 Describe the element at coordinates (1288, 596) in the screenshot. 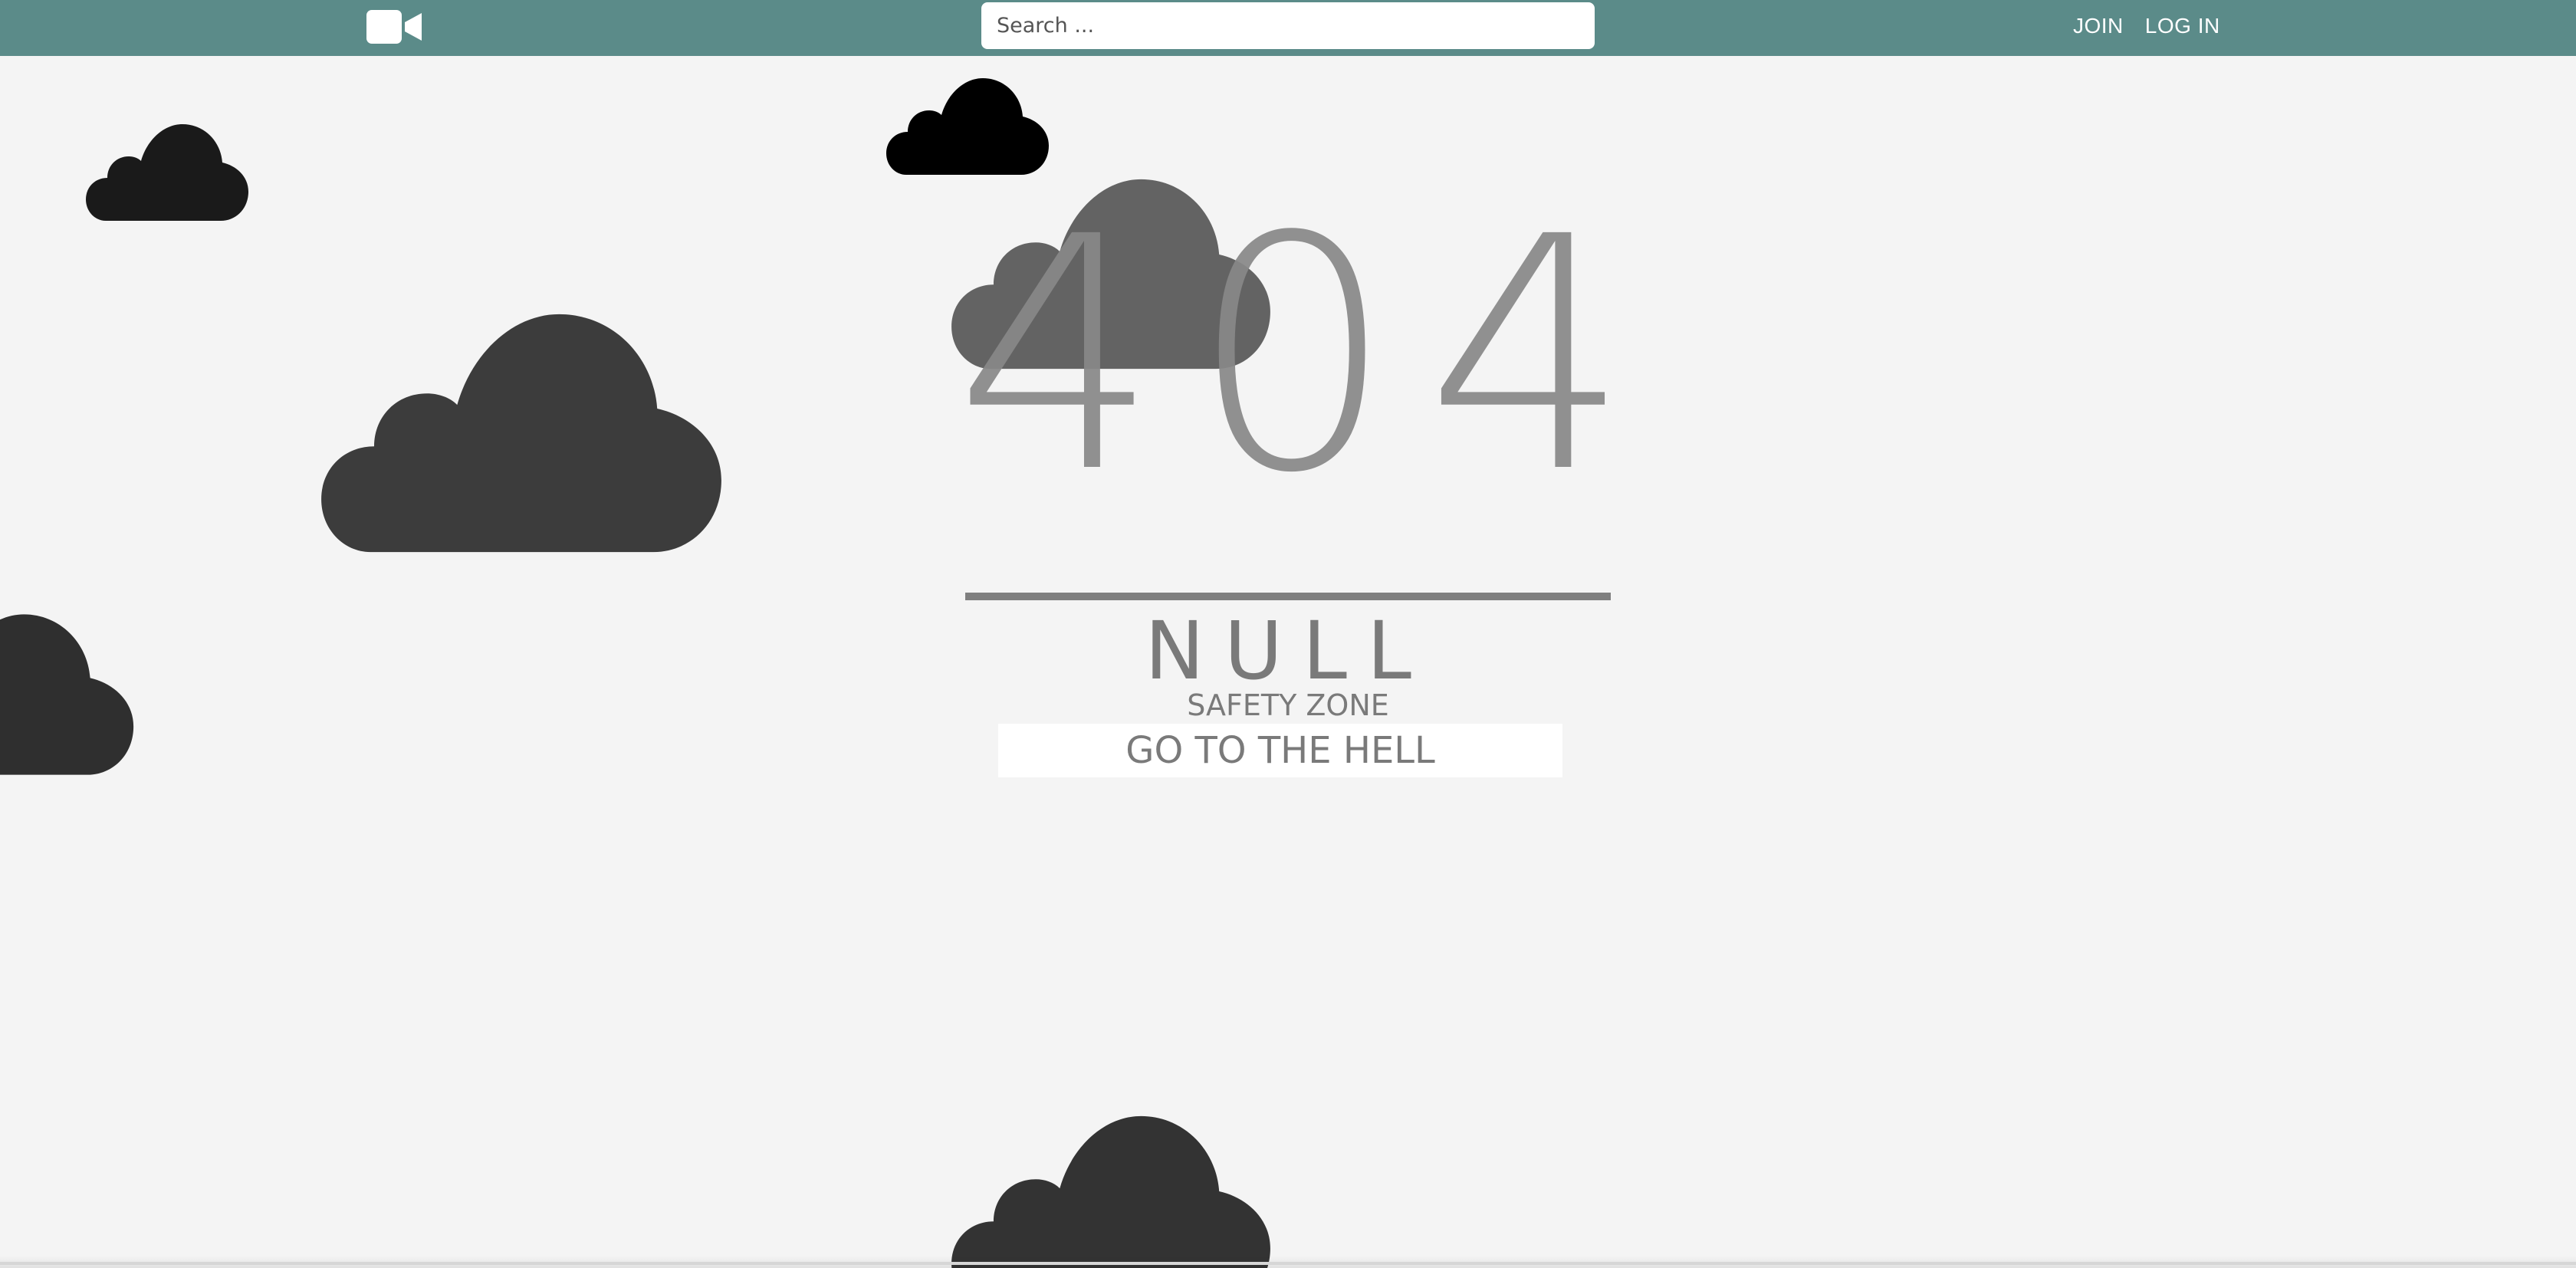

I see `divider` at that location.